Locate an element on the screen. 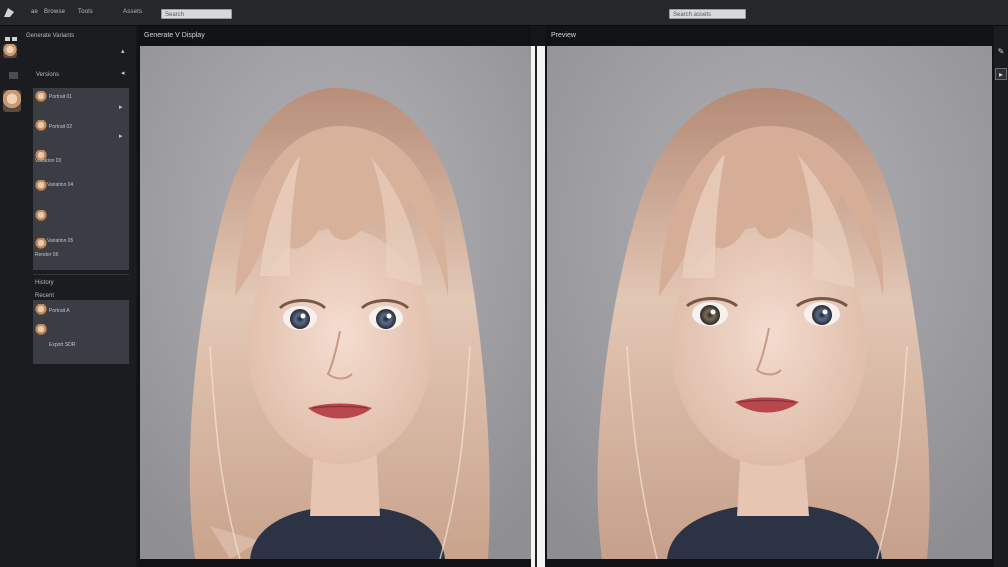 The image size is (1008, 567). history-list: Portrait A Export SDR is located at coordinates (81, 332).